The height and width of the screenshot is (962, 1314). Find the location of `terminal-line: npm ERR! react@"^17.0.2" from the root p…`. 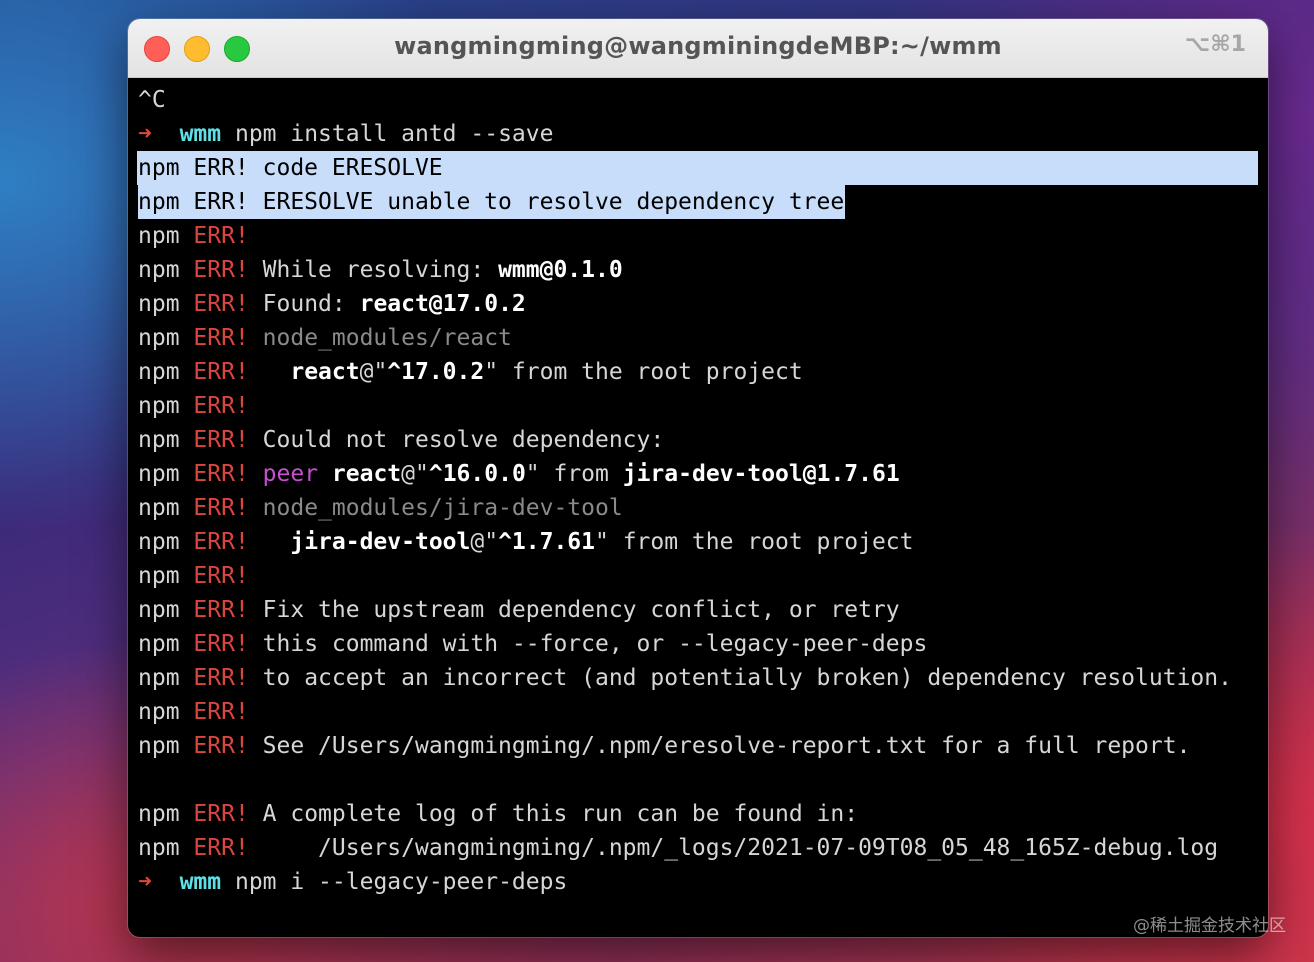

terminal-line: npm ERR! react@"^17.0.2" from the root p… is located at coordinates (470, 372).